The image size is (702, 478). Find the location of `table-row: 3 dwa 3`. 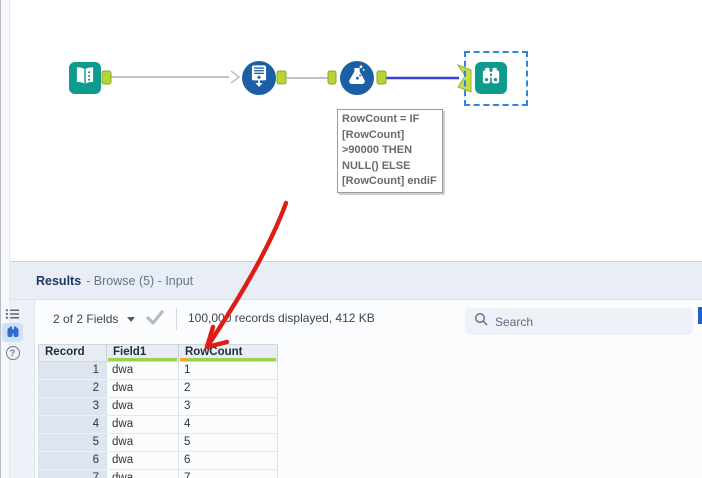

table-row: 3 dwa 3 is located at coordinates (158, 407).